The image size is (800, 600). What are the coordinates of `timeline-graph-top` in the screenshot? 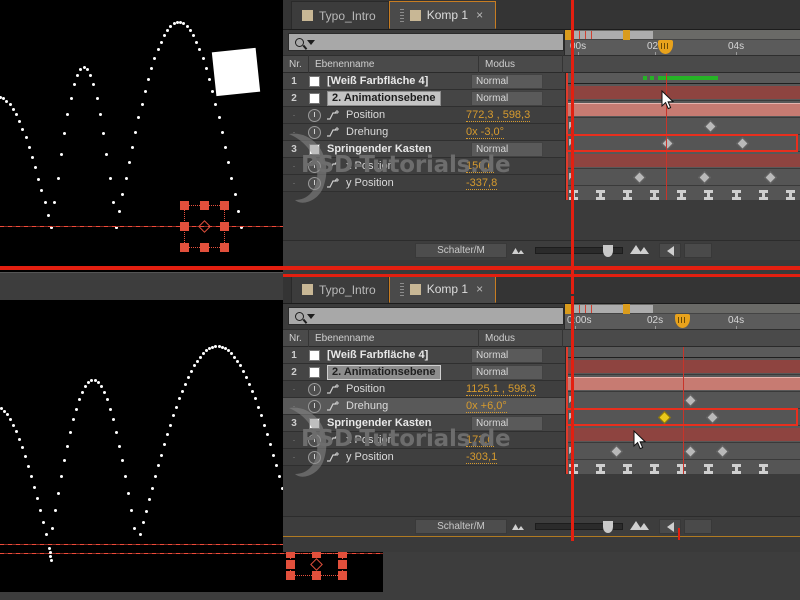 It's located at (682, 136).